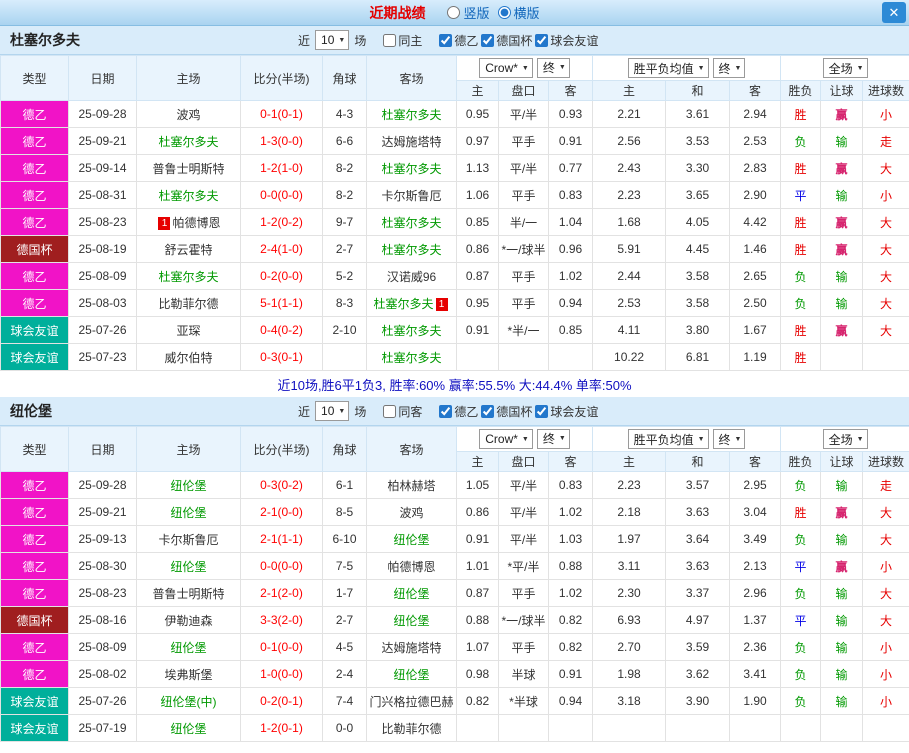  Describe the element at coordinates (402, 411) in the screenshot. I see `same-venue-filter: 同客` at that location.